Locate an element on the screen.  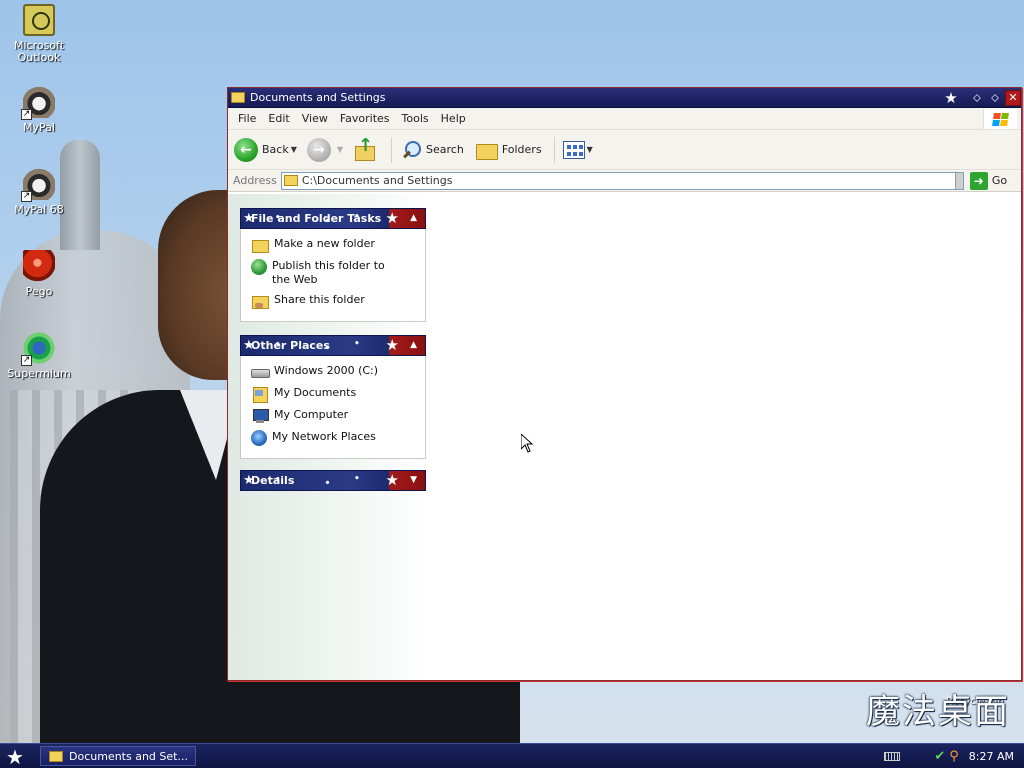
window-titlebar: Documents and Settings ★ ⬦ ⬦ ✕ is located at coordinates (624, 98).